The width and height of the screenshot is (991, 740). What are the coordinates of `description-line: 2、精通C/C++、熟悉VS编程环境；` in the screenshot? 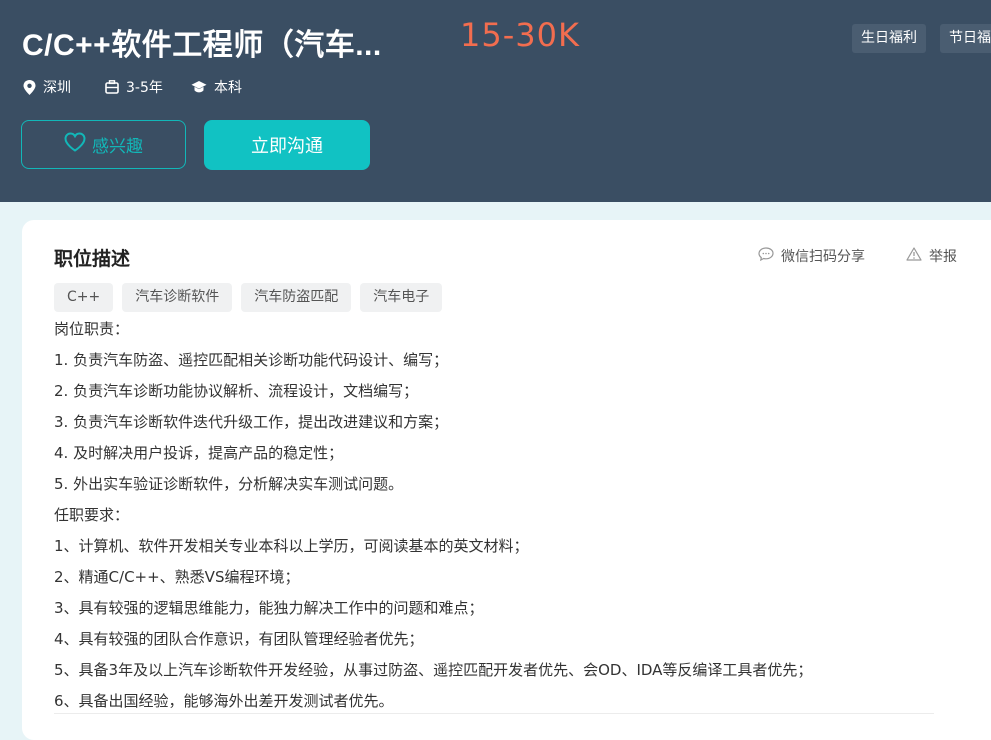 It's located at (177, 577).